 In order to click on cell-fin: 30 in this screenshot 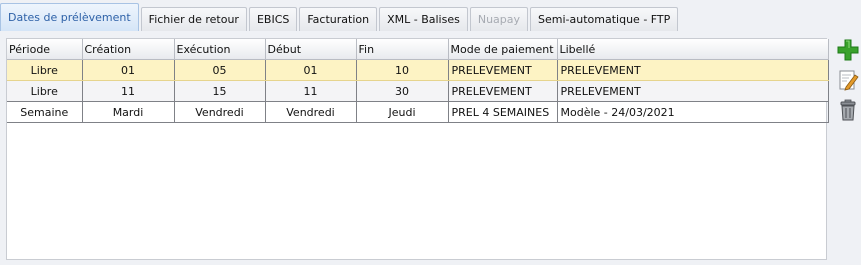, I will do `click(402, 91)`.